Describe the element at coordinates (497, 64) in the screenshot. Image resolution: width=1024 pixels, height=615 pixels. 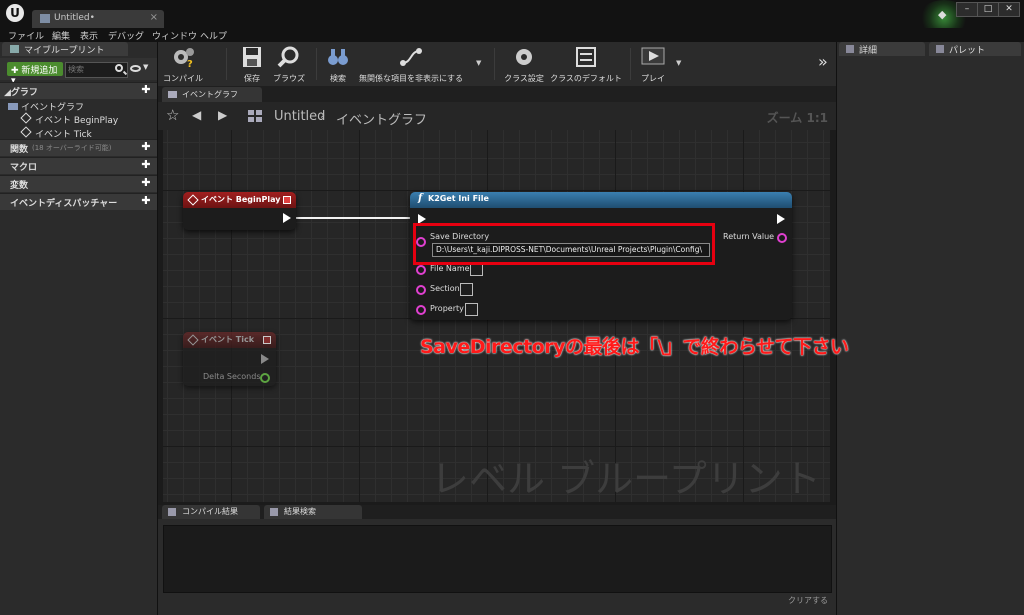
I see `main-toolbar: ? コンパイル 保存 ブラウズ 検索 無関係な項目を非表示にする ▼ クラス設定` at that location.